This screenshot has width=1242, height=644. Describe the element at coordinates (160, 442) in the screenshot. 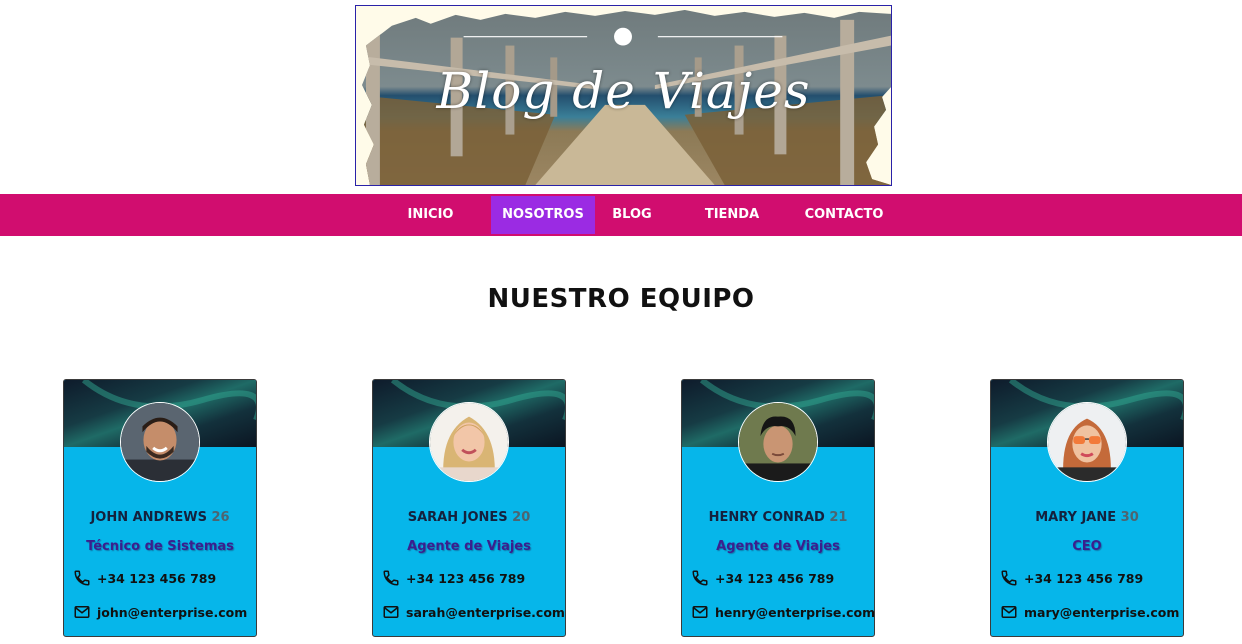

I see `man-beard-avatar` at that location.